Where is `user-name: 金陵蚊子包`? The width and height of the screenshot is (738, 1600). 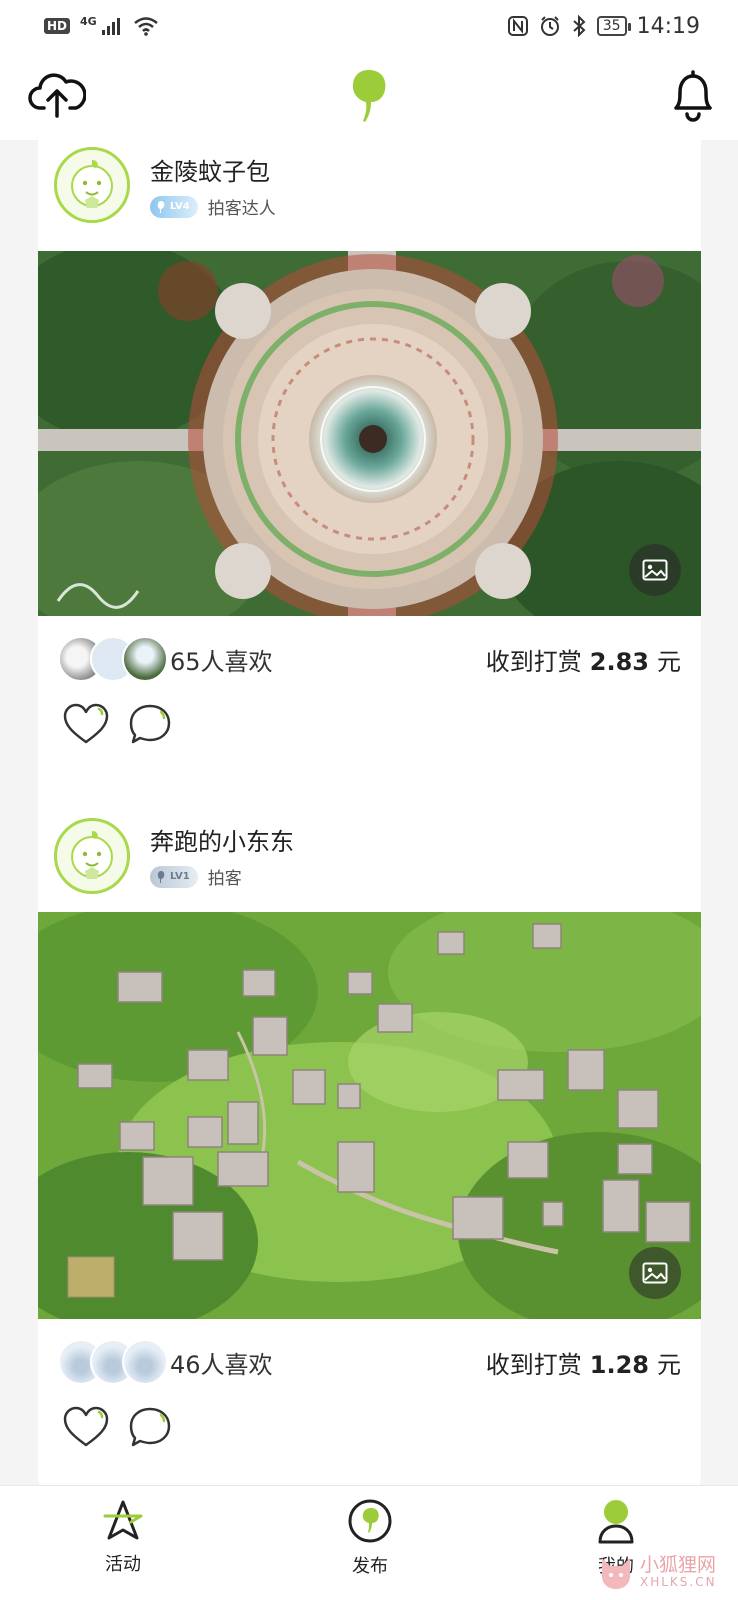 user-name: 金陵蚊子包 is located at coordinates (210, 169).